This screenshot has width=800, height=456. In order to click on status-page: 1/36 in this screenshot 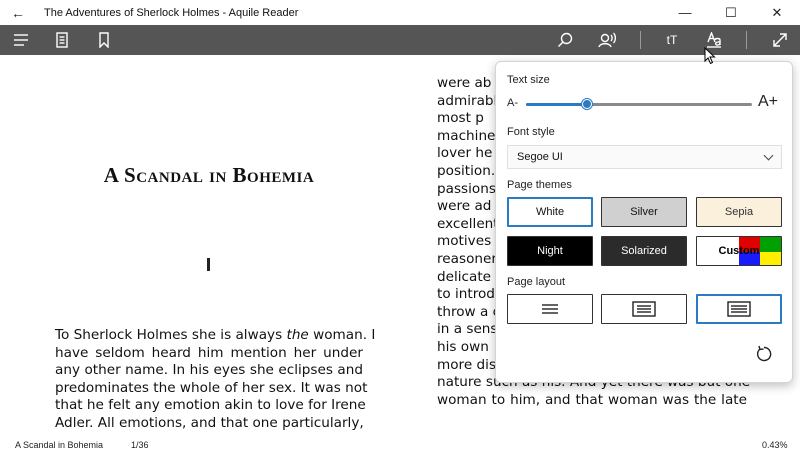, I will do `click(140, 445)`.